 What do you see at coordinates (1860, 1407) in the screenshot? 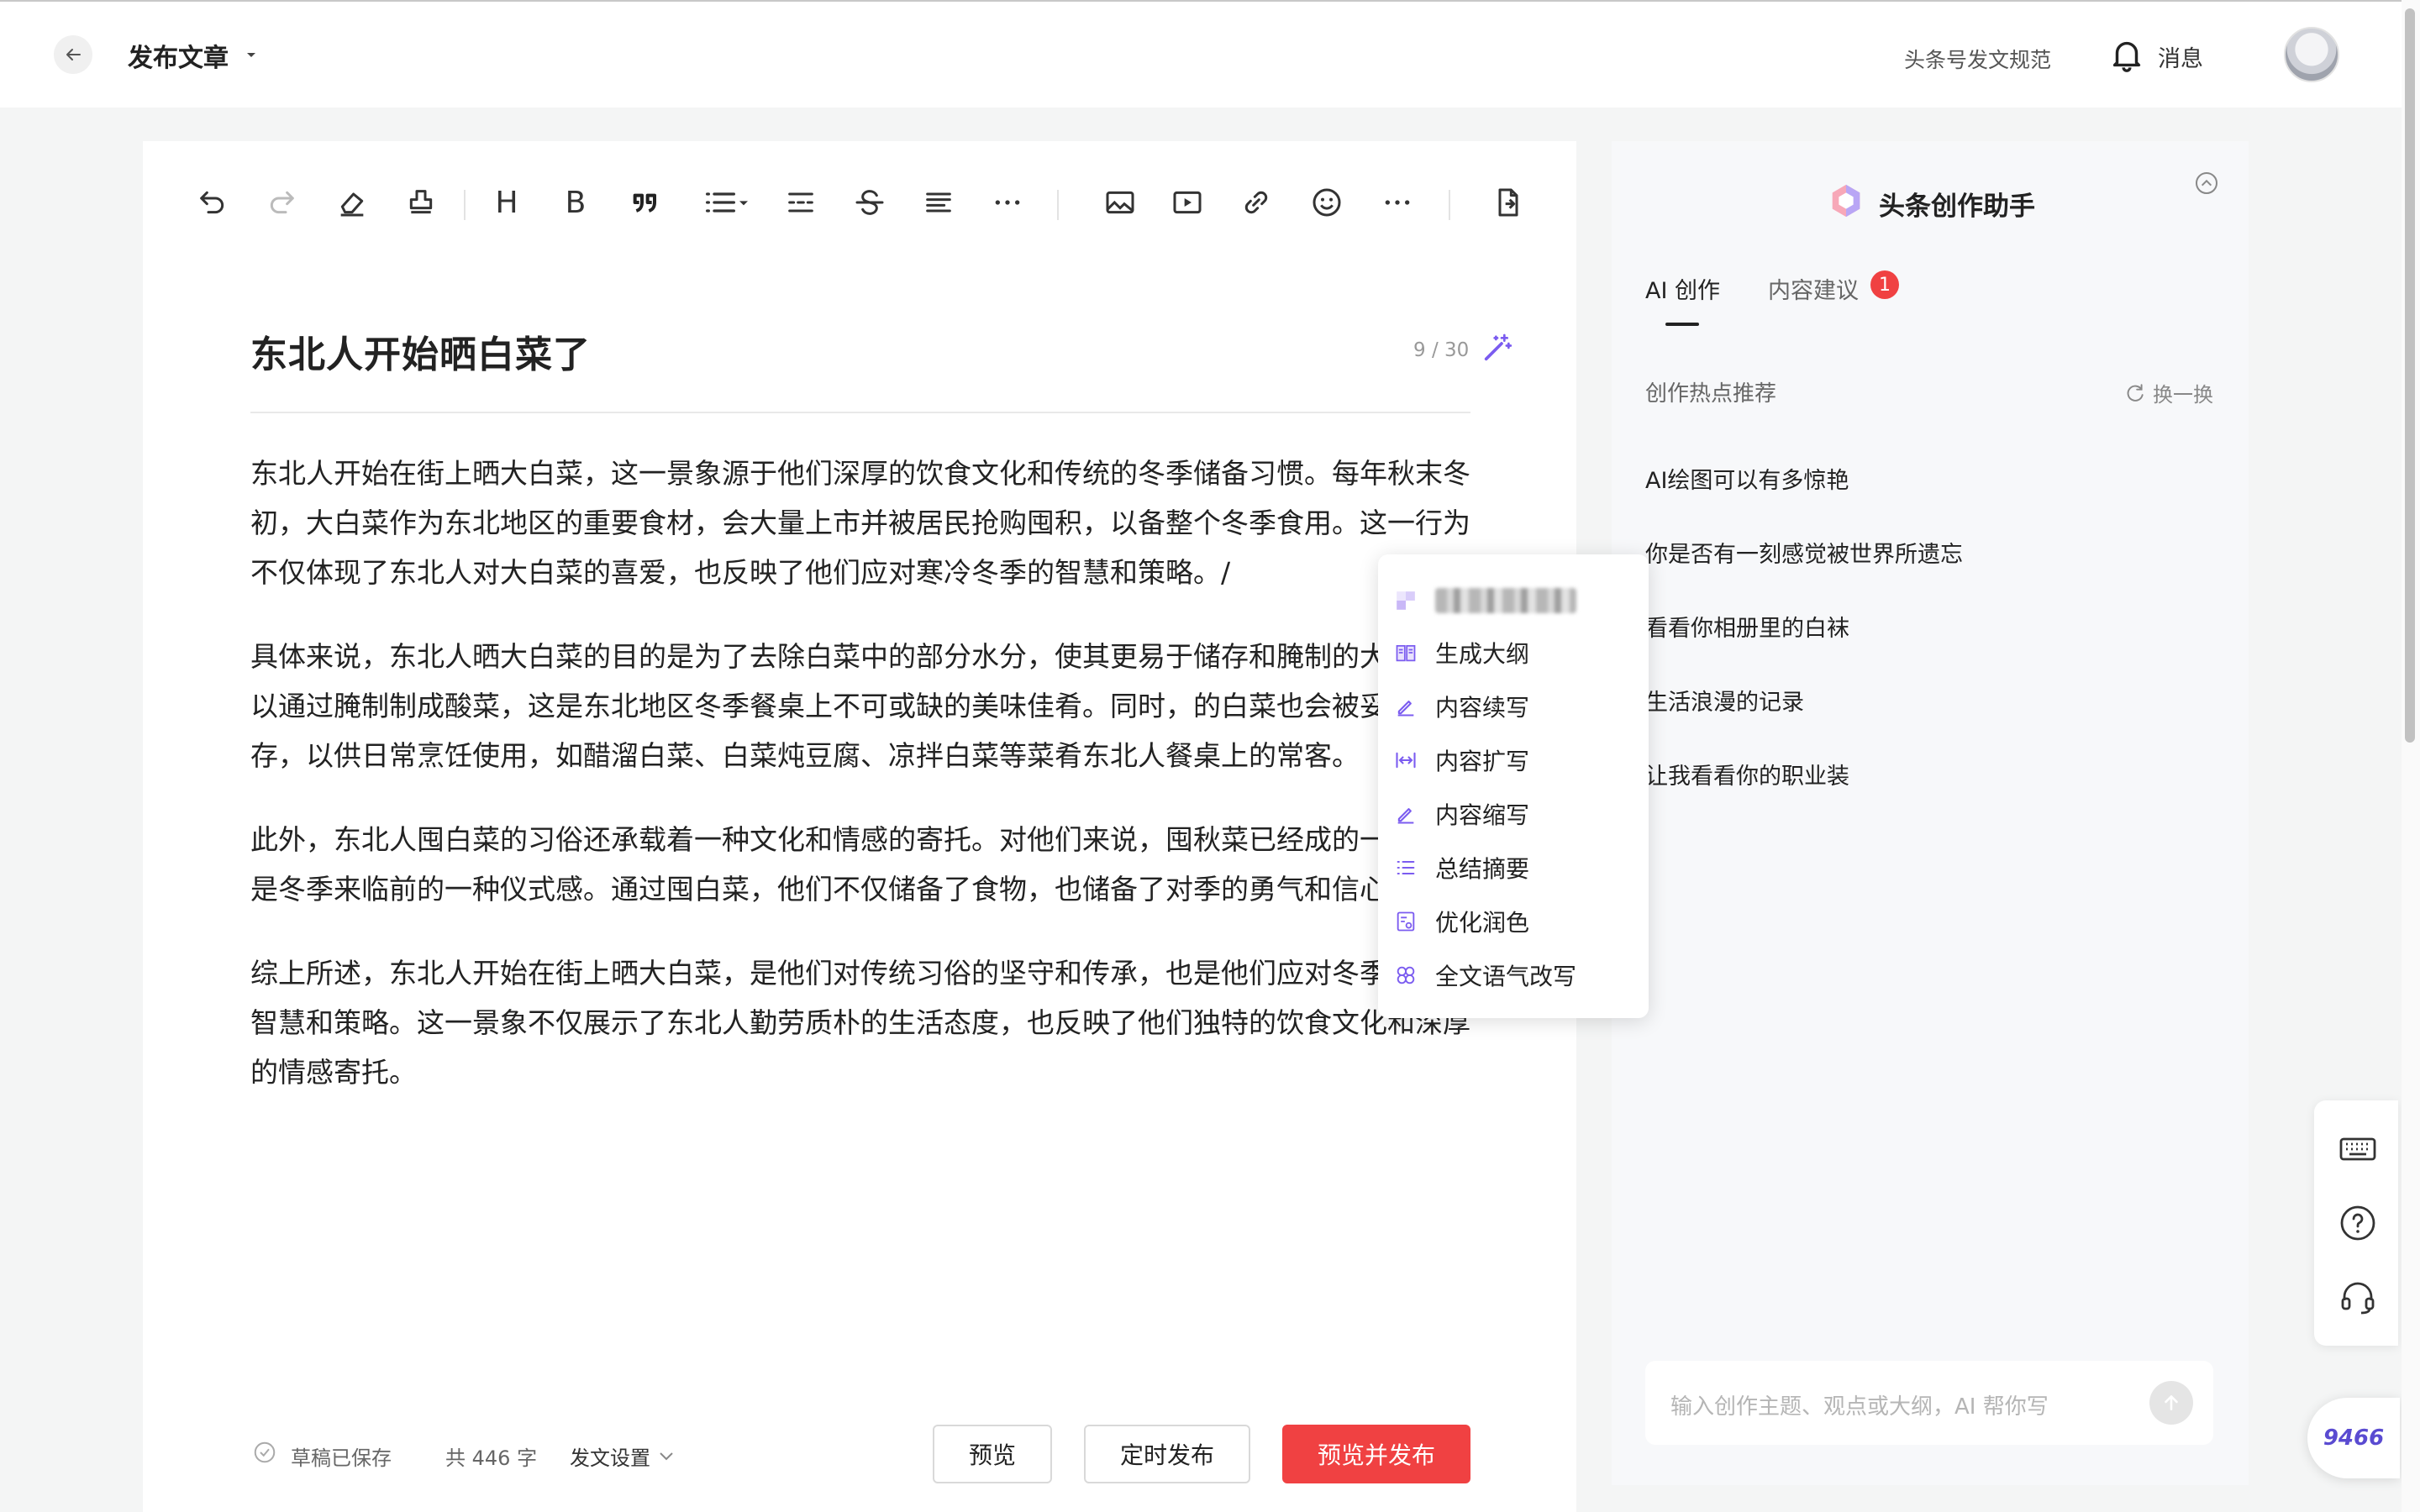
I see `ai-prompt-placeholder: 输入创作主题、观点或大纲，AI 帮你写` at bounding box center [1860, 1407].